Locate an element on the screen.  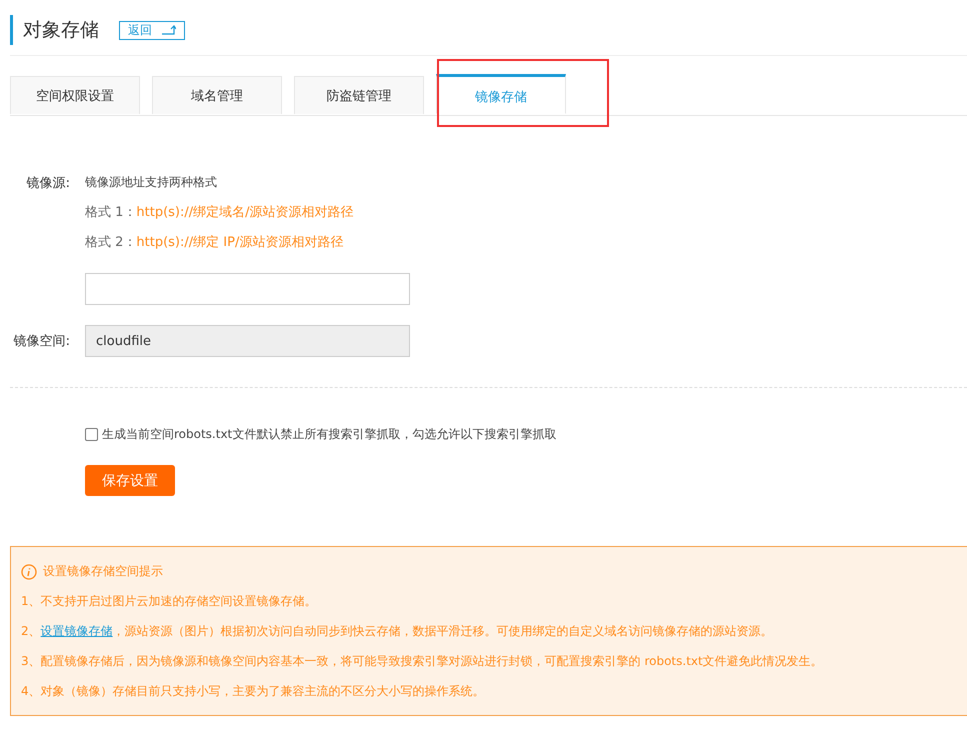
tab: 空间权限设置 is located at coordinates (75, 95).